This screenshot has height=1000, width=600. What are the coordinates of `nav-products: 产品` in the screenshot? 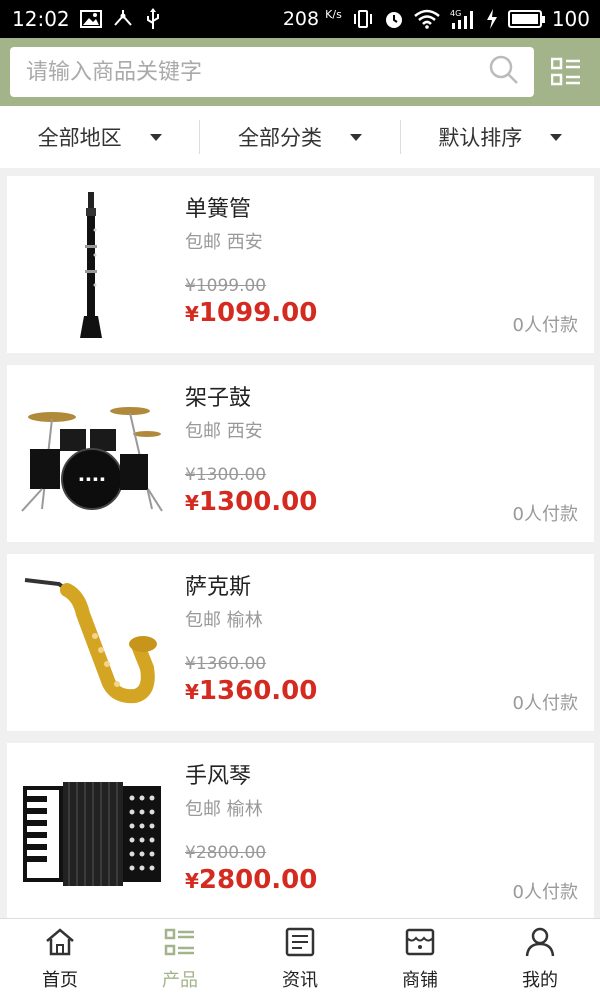 It's located at (180, 959).